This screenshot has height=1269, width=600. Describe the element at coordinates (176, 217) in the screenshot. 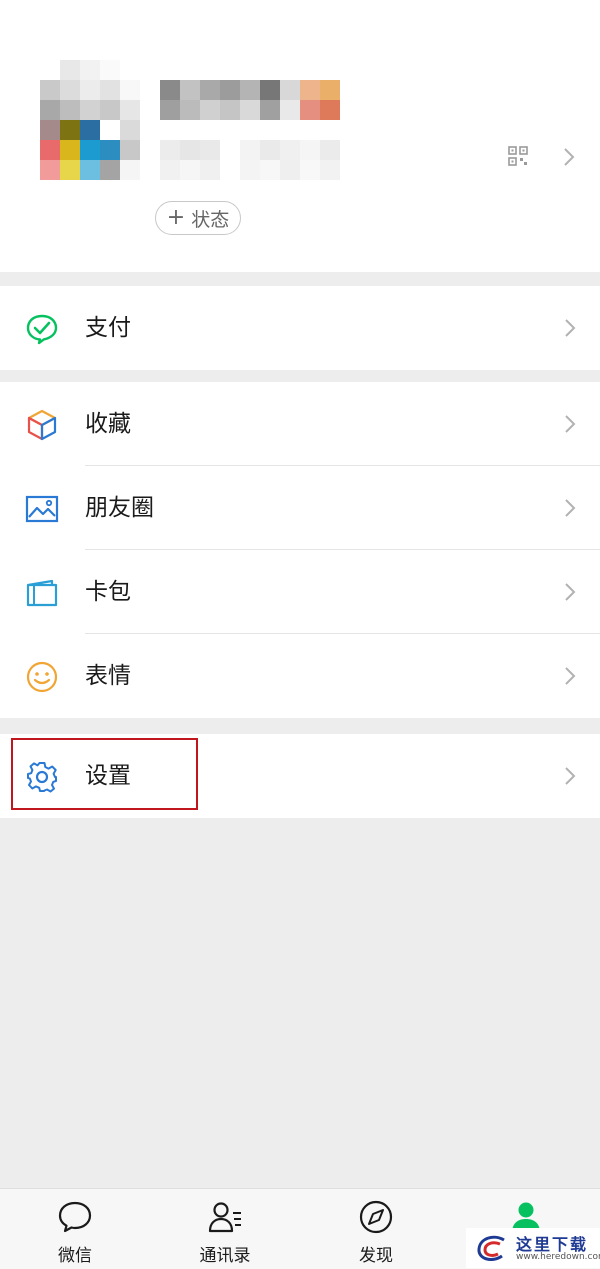

I see `plus-icon: +` at that location.